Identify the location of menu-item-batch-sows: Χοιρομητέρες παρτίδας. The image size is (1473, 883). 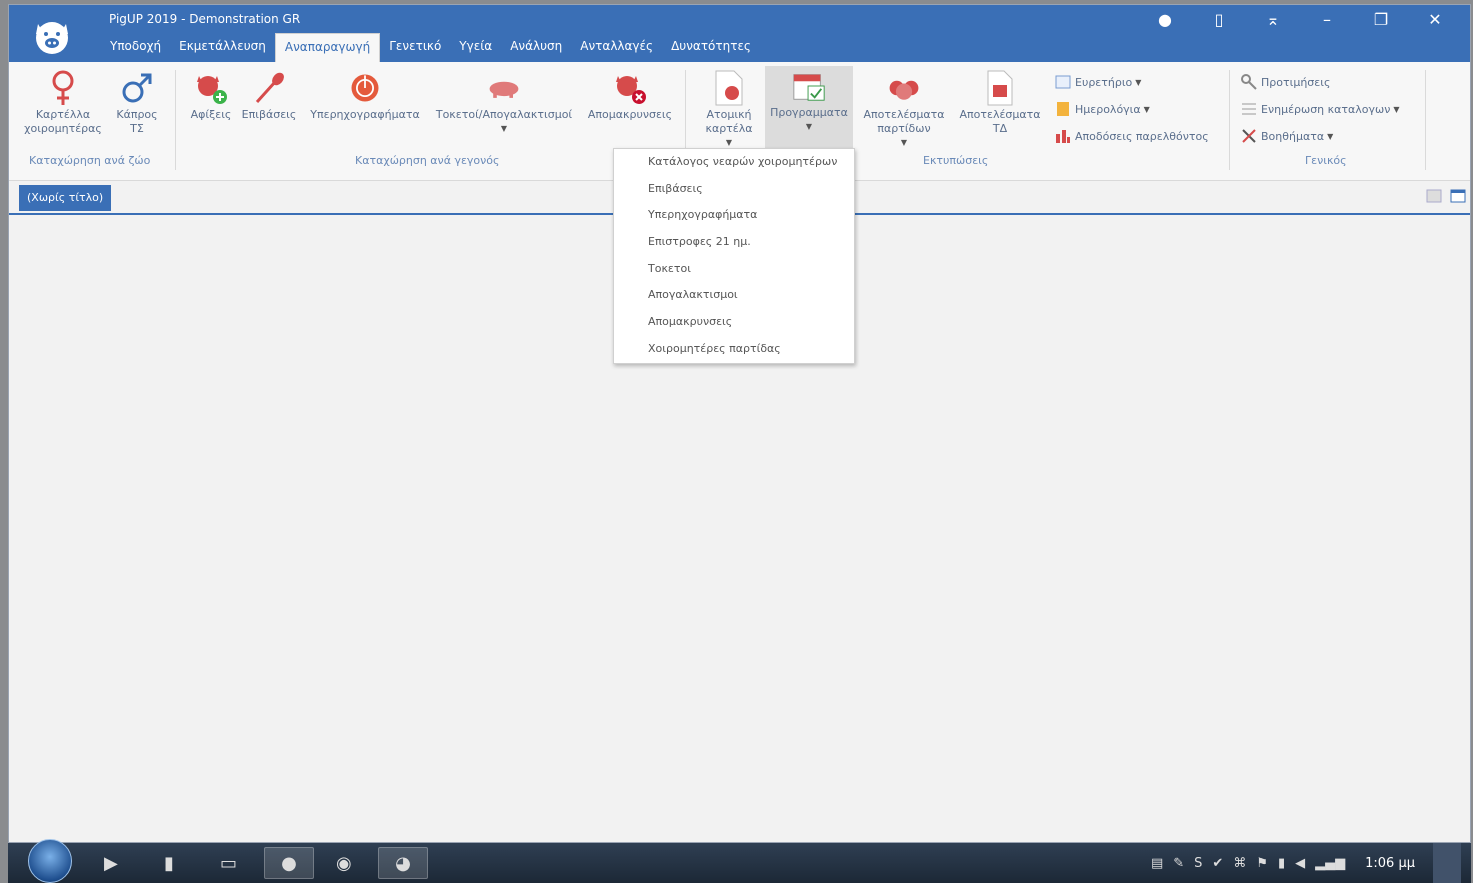
(734, 349).